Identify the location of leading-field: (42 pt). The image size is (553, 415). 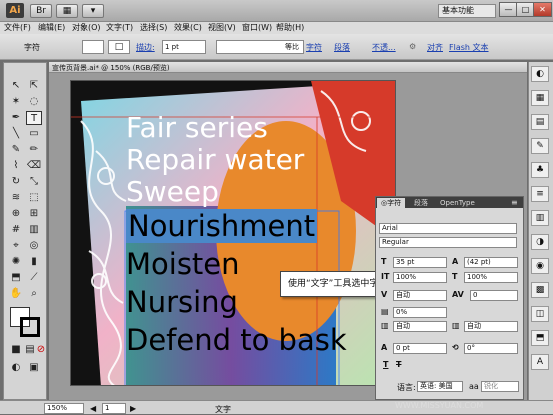
(491, 262).